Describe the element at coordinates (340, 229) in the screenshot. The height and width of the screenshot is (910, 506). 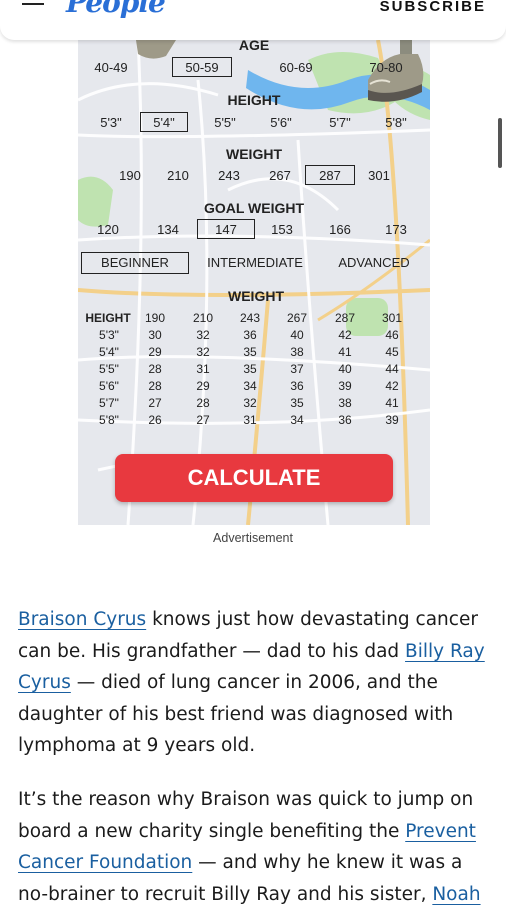
I see `goal-weight-option: 166` at that location.